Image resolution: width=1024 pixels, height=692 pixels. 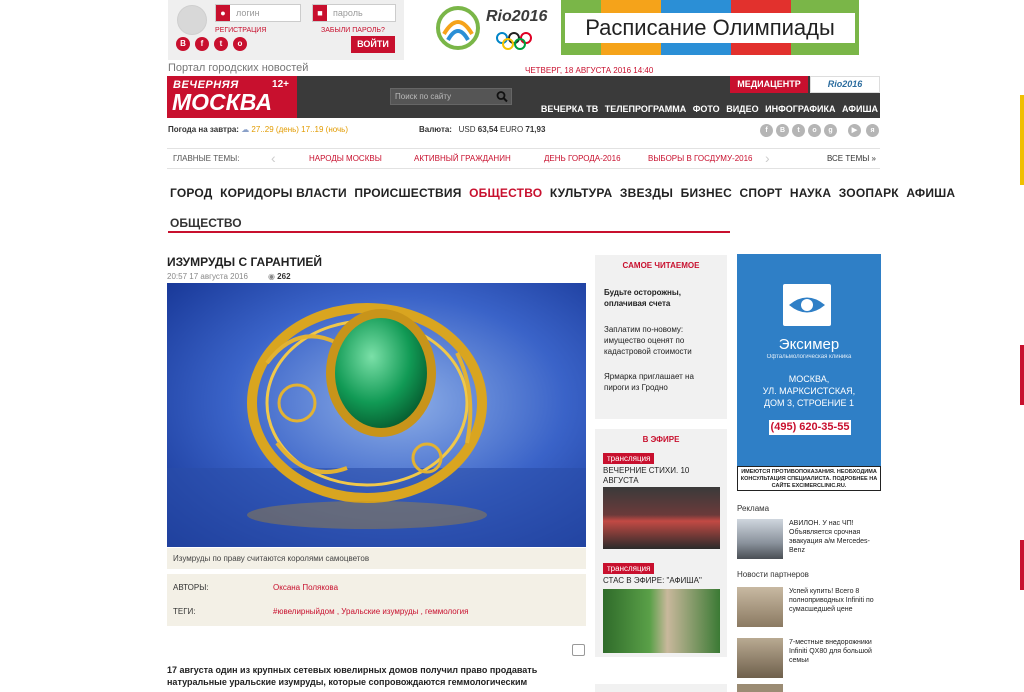 What do you see at coordinates (700, 159) in the screenshot?
I see `topic-item: ВЫБОРЫ В ГОСДУМУ-2016` at bounding box center [700, 159].